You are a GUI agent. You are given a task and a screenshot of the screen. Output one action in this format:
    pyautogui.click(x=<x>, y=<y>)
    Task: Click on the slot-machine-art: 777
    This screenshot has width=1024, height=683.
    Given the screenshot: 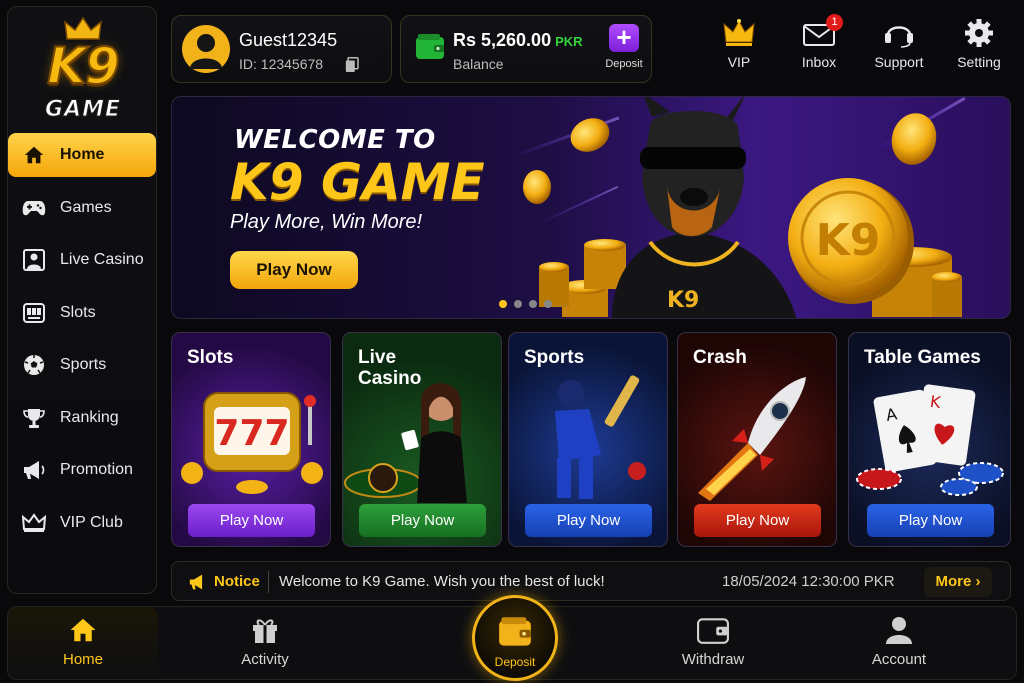 What is the action you would take?
    pyautogui.click(x=252, y=443)
    